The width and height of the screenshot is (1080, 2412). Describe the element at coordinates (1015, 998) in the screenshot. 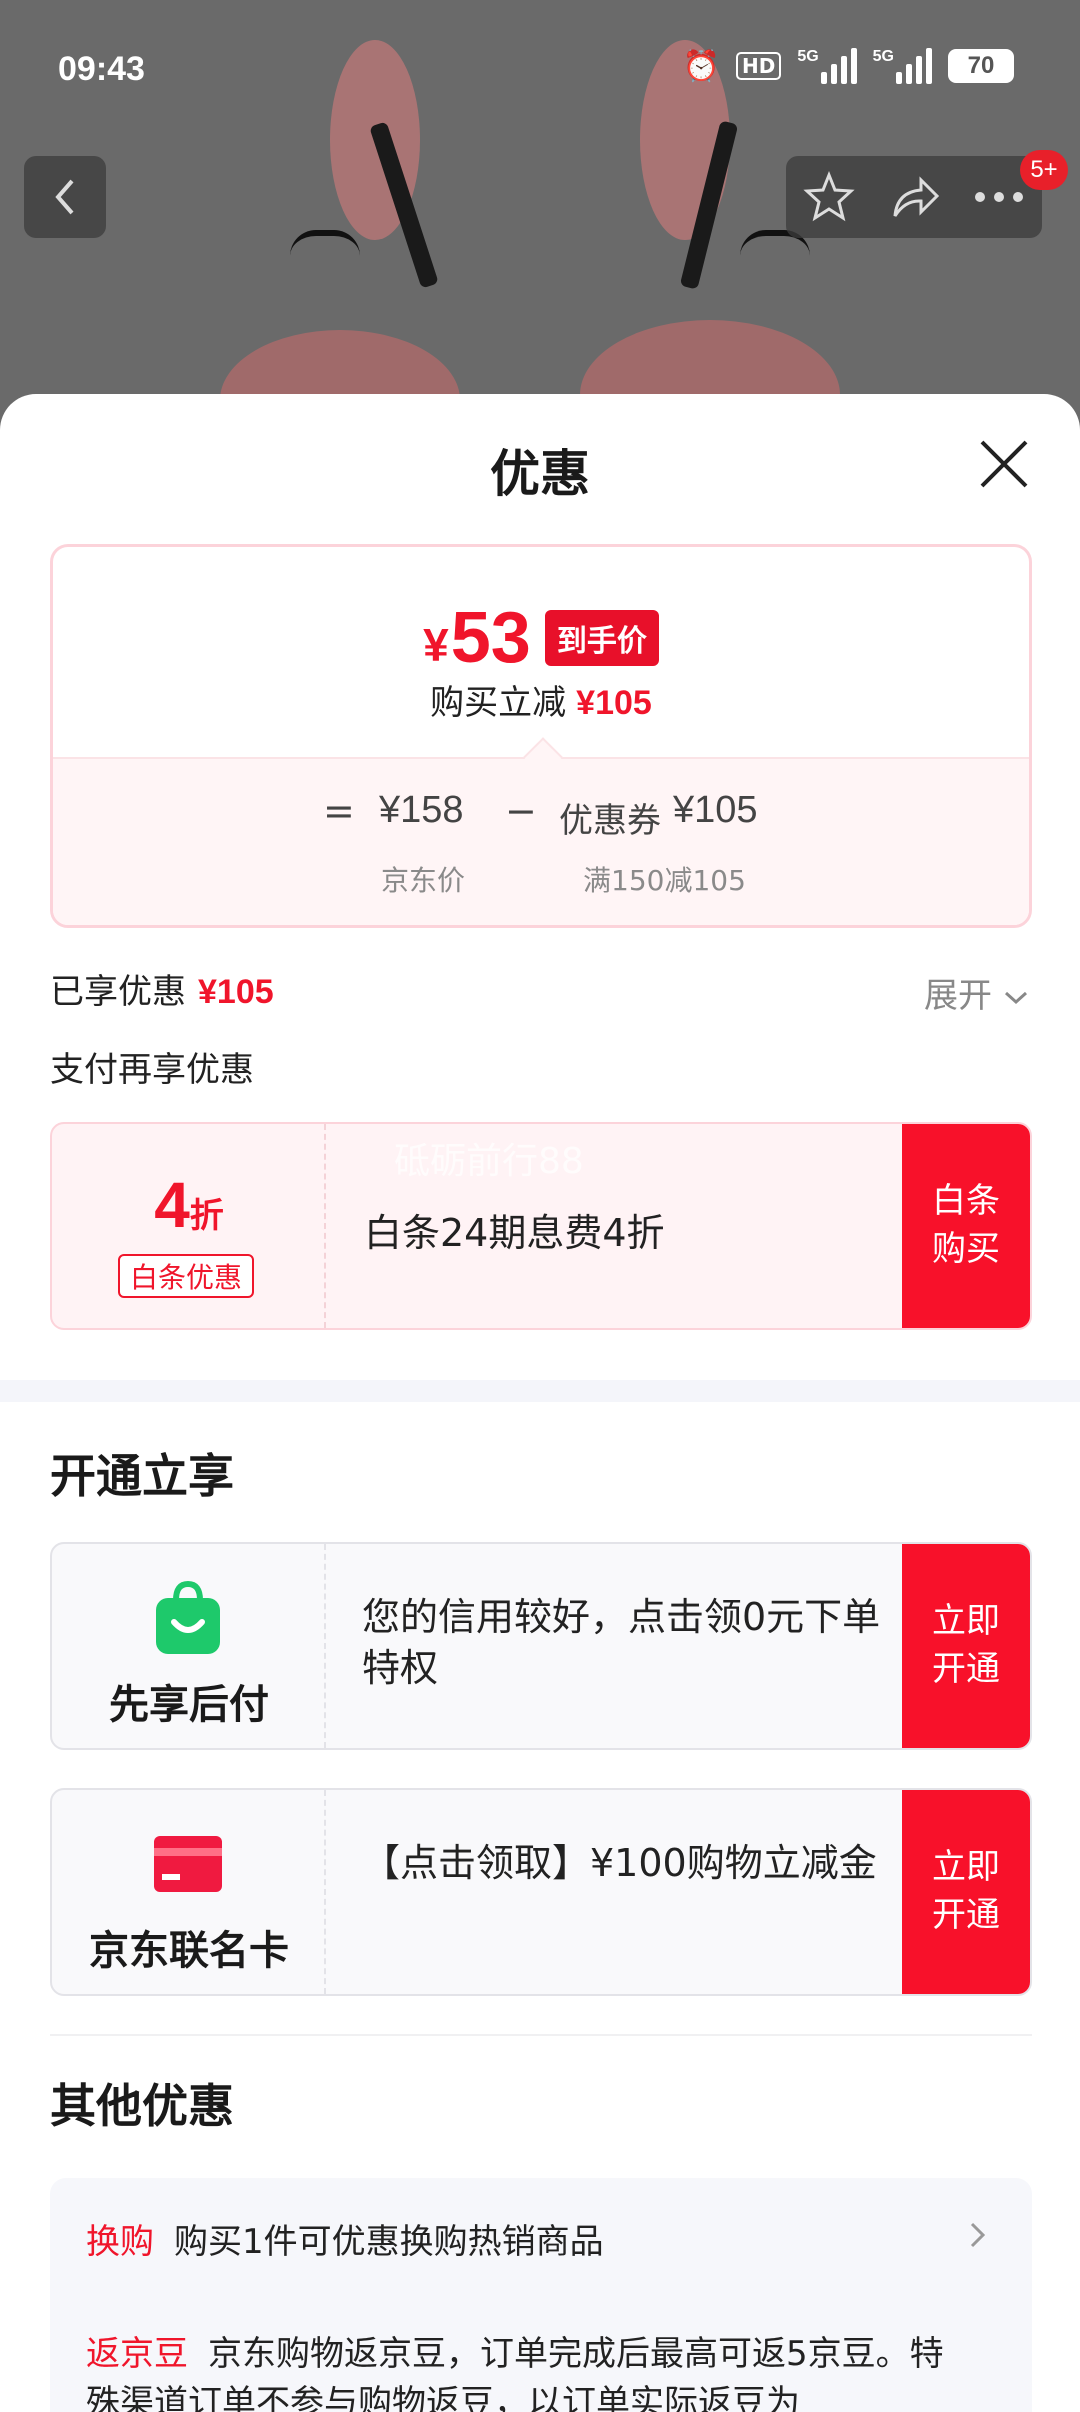

I see `chevron-down-icon` at that location.